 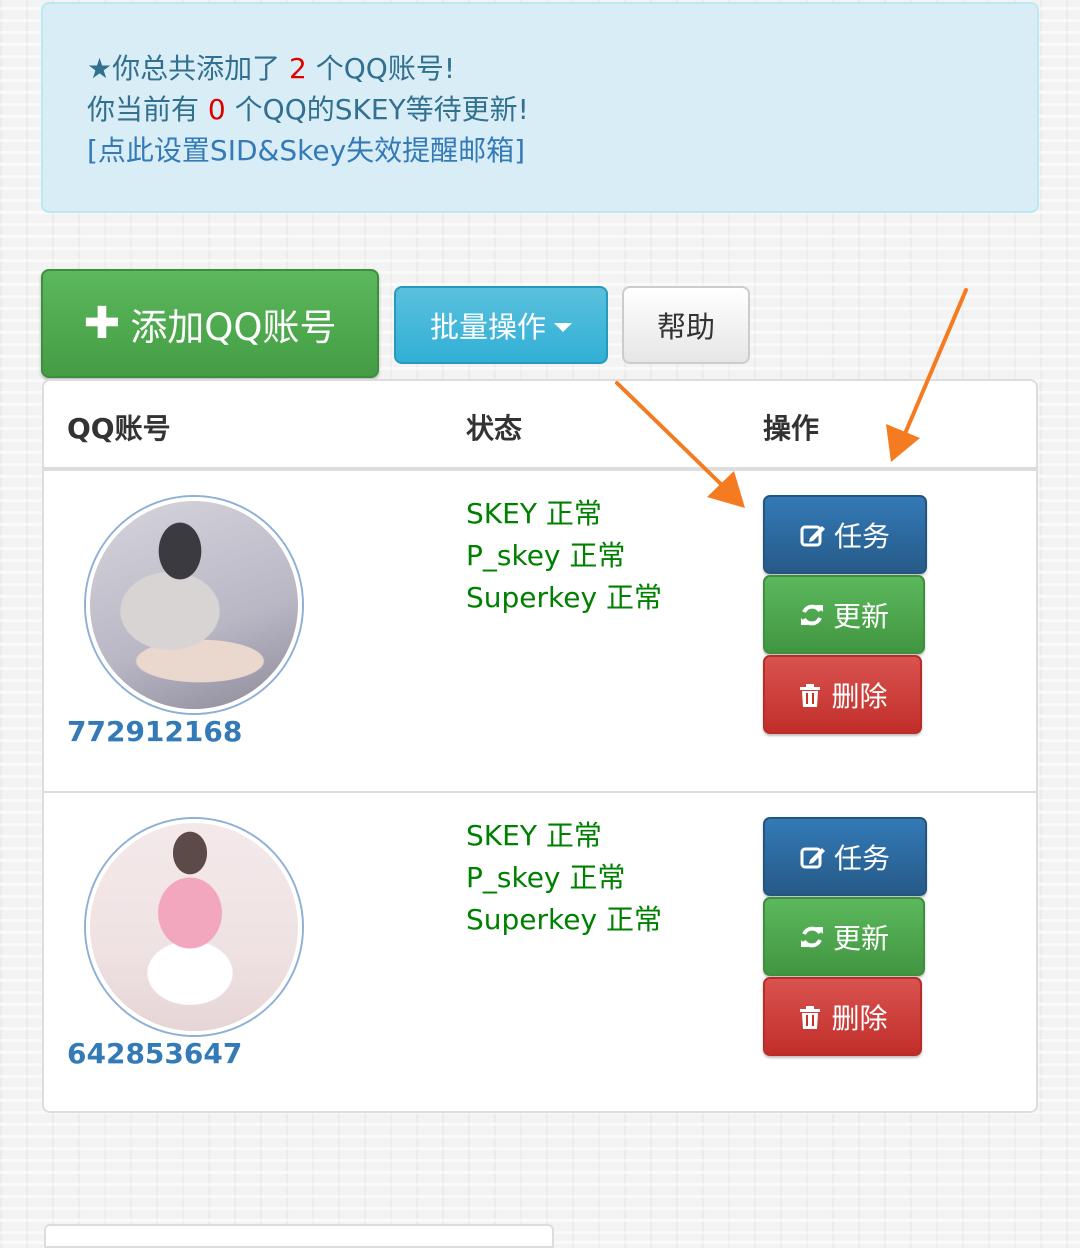 I want to click on pending-count-suffix: 个QQ的SKEY等待更新!, so click(x=381, y=109).